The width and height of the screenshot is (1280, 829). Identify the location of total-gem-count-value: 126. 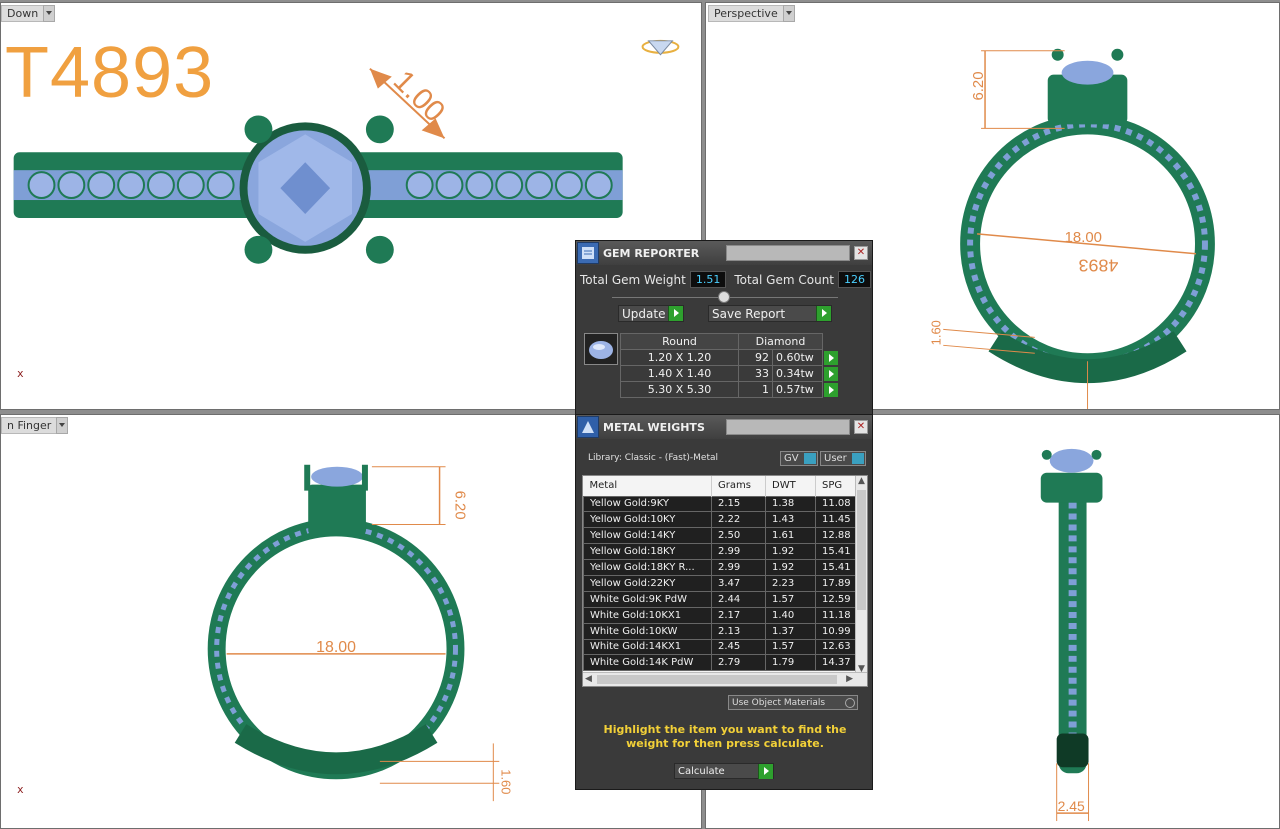
(855, 279).